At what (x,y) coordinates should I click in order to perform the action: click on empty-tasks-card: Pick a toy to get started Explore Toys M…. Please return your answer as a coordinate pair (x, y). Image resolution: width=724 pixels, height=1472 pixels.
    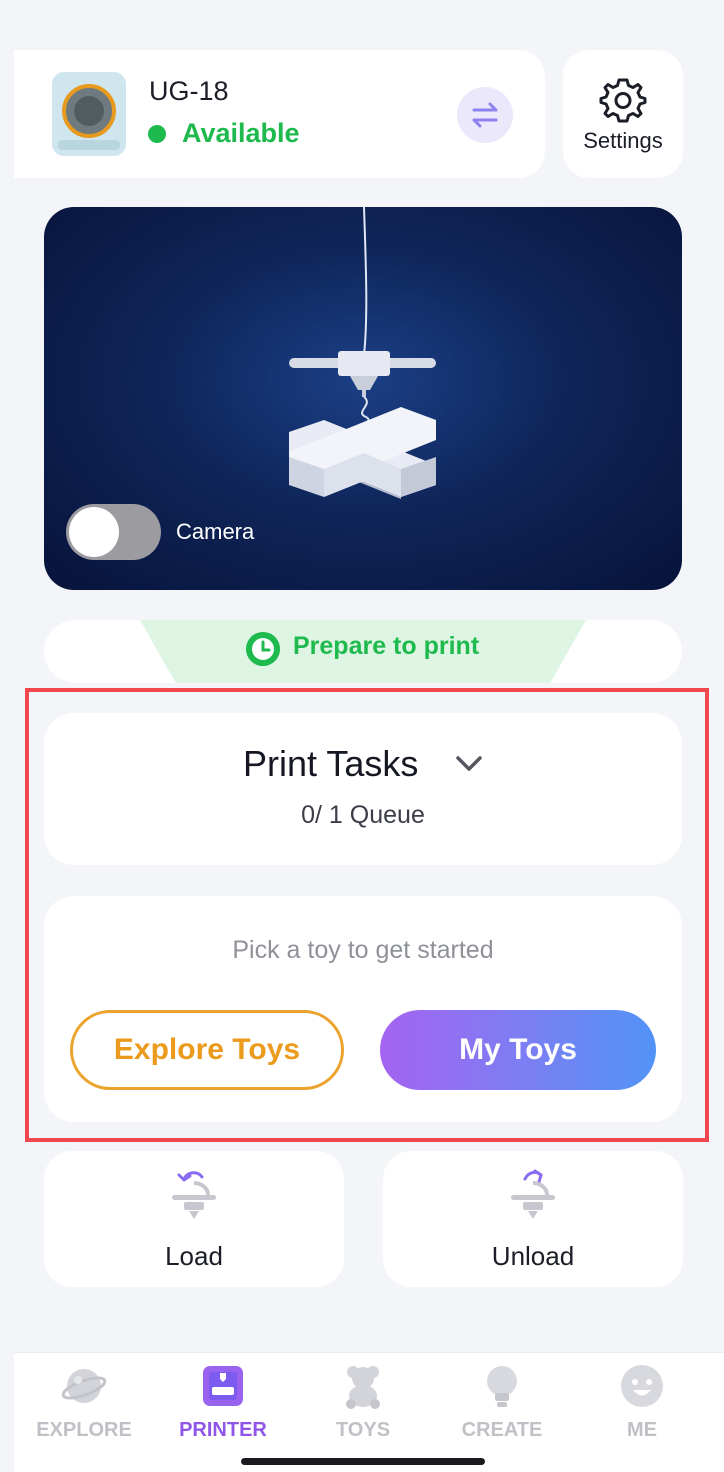
    Looking at the image, I should click on (363, 1009).